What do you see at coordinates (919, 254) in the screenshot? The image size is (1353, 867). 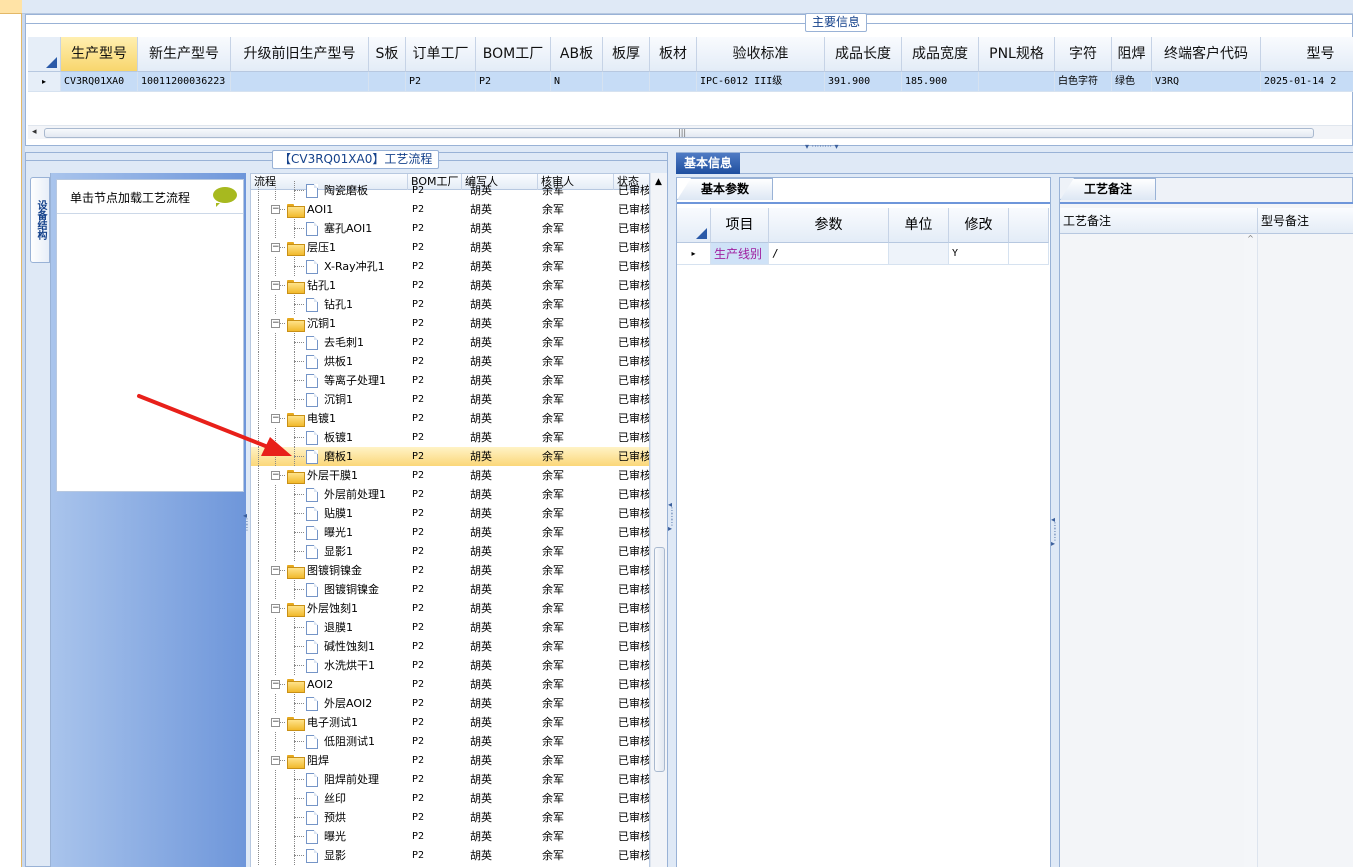 I see `param-unit` at bounding box center [919, 254].